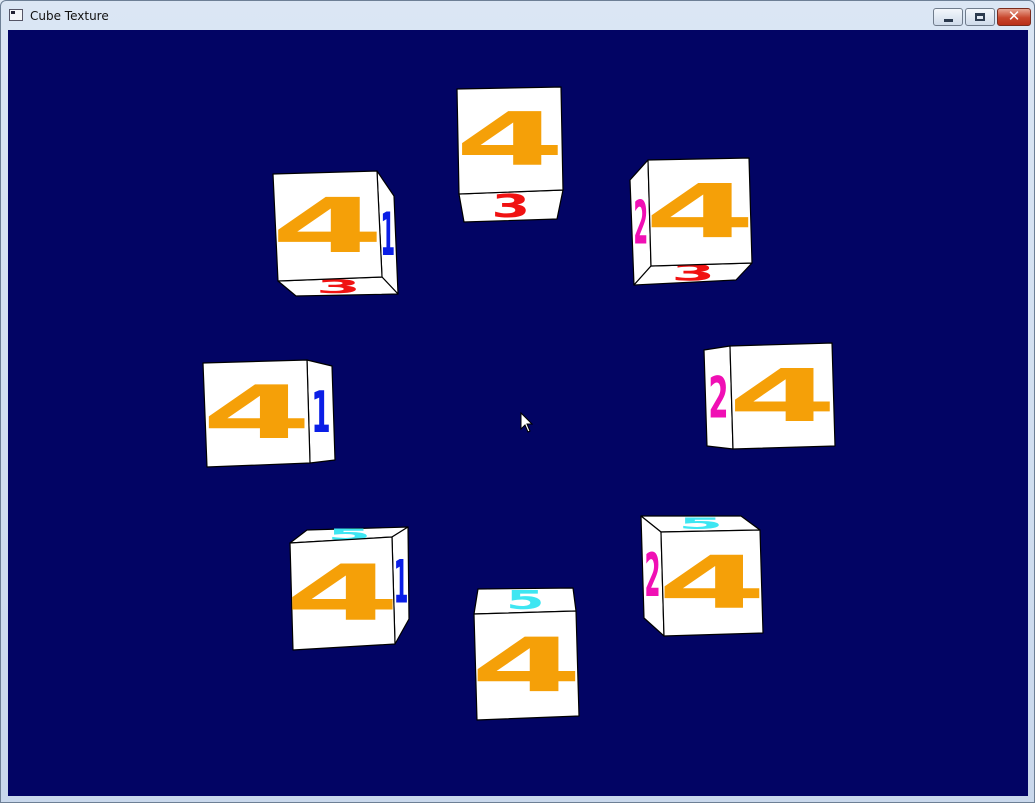 This screenshot has height=803, width=1035. I want to click on title-bar: Cube Texture ✕, so click(517, 16).